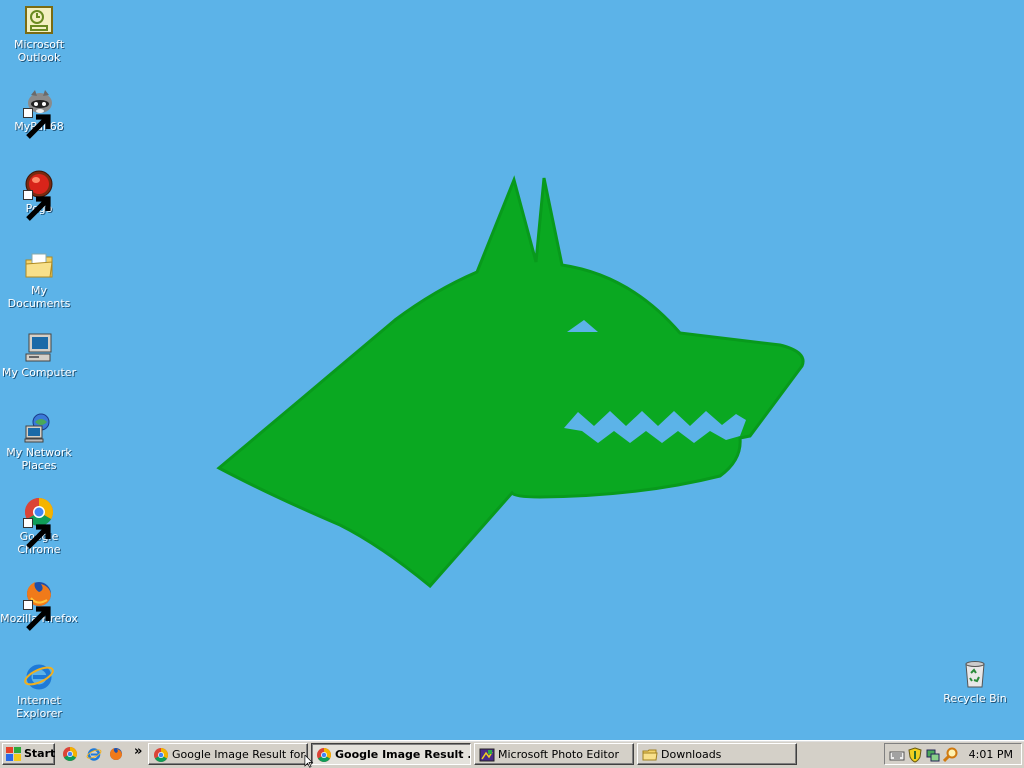  What do you see at coordinates (138, 751) in the screenshot?
I see `quicklaunch-overflow-button: »` at bounding box center [138, 751].